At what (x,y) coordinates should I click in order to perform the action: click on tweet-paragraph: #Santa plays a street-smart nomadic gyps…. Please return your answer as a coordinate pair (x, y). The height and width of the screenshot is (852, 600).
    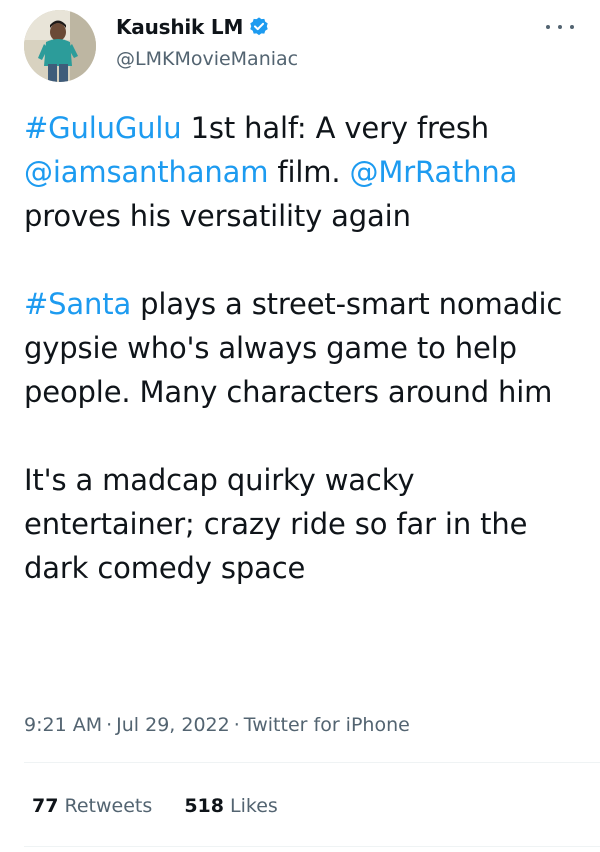
    Looking at the image, I should click on (304, 348).